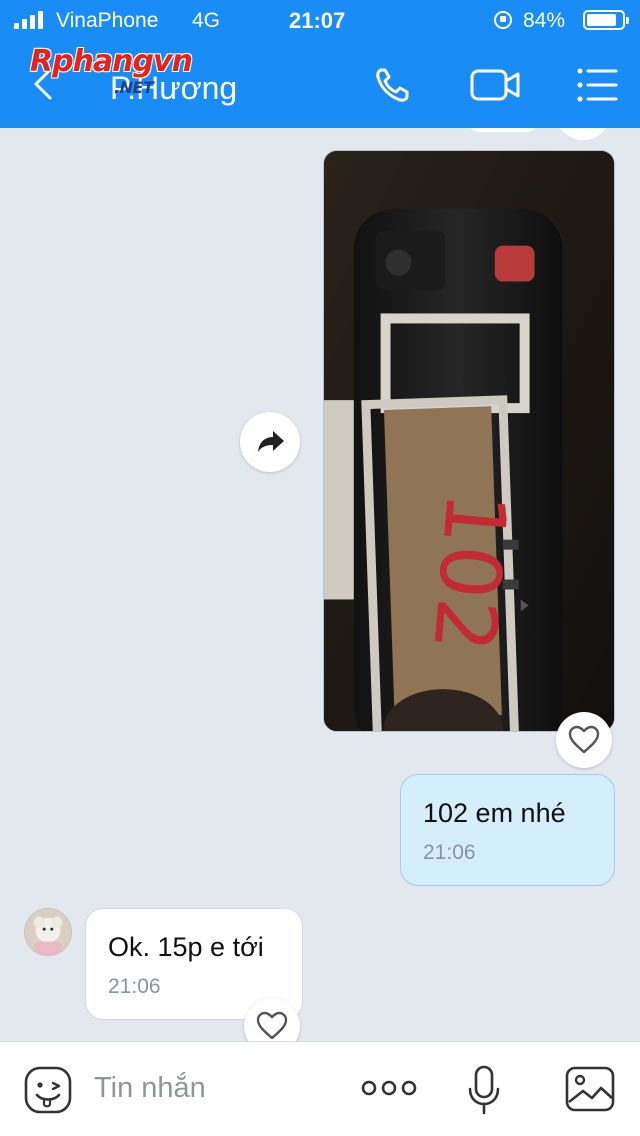 The height and width of the screenshot is (1136, 640). What do you see at coordinates (186, 947) in the screenshot?
I see `message-text: Ok. 15p e tới` at bounding box center [186, 947].